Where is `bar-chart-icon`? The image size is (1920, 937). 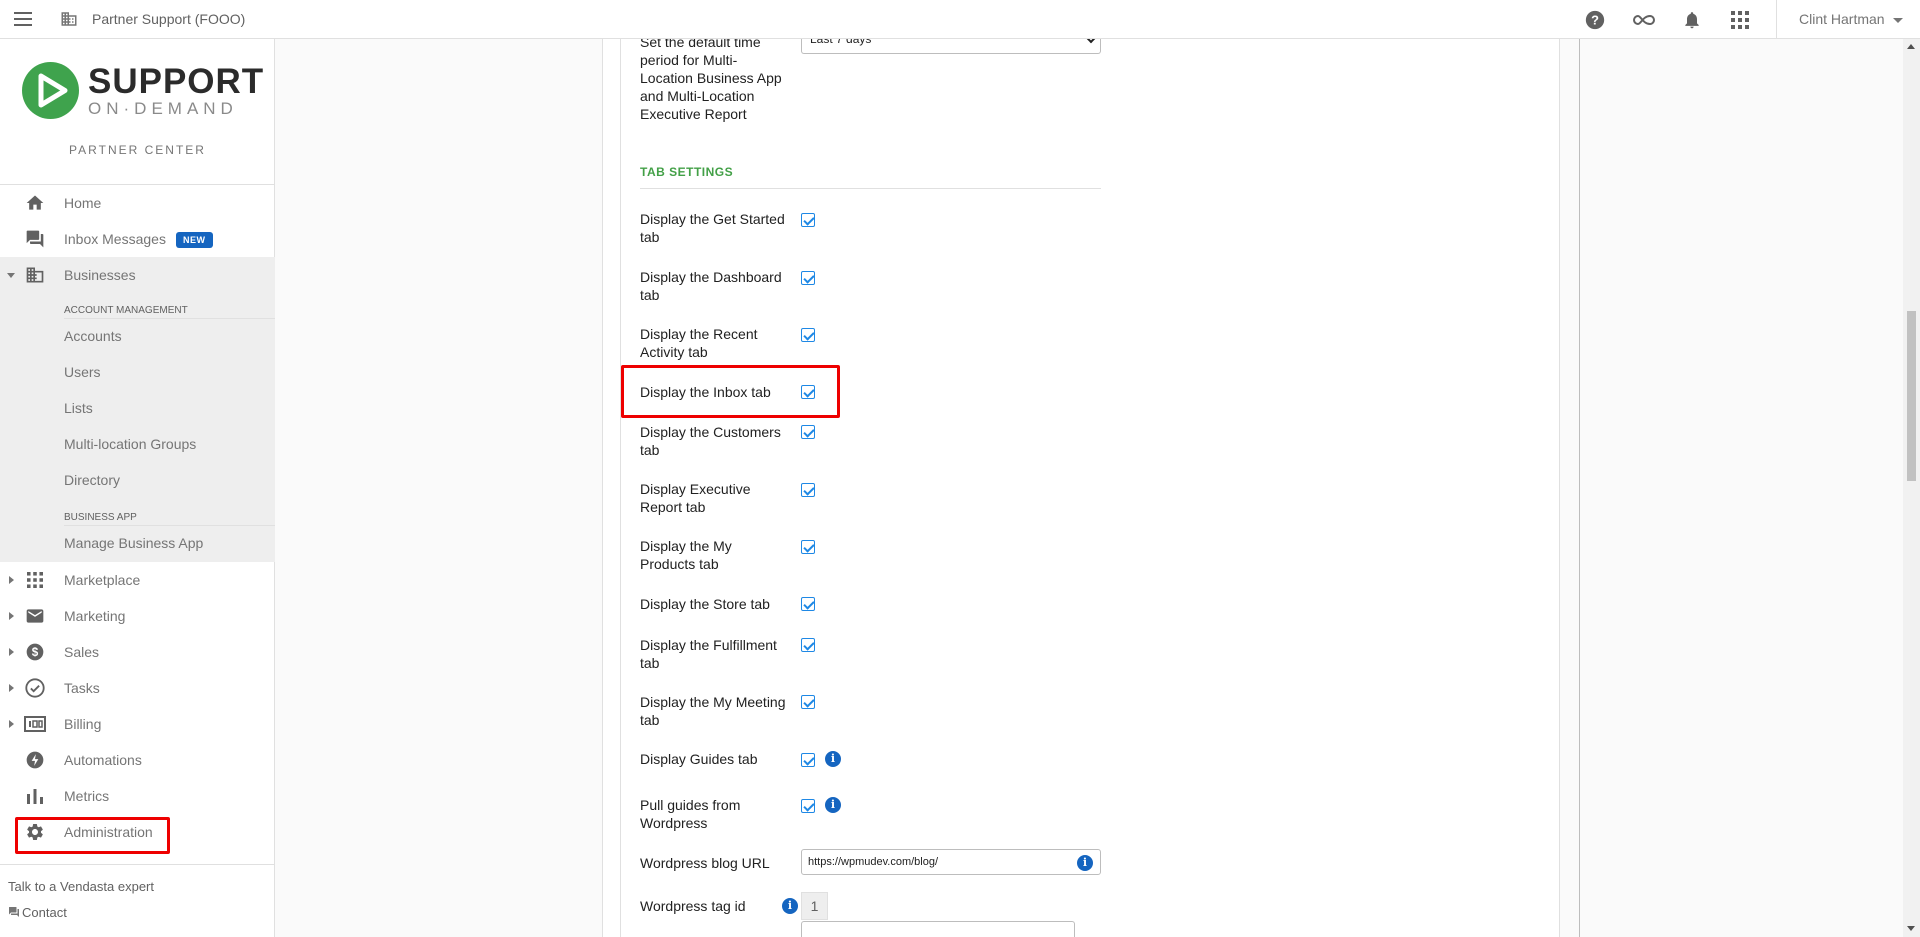 bar-chart-icon is located at coordinates (35, 796).